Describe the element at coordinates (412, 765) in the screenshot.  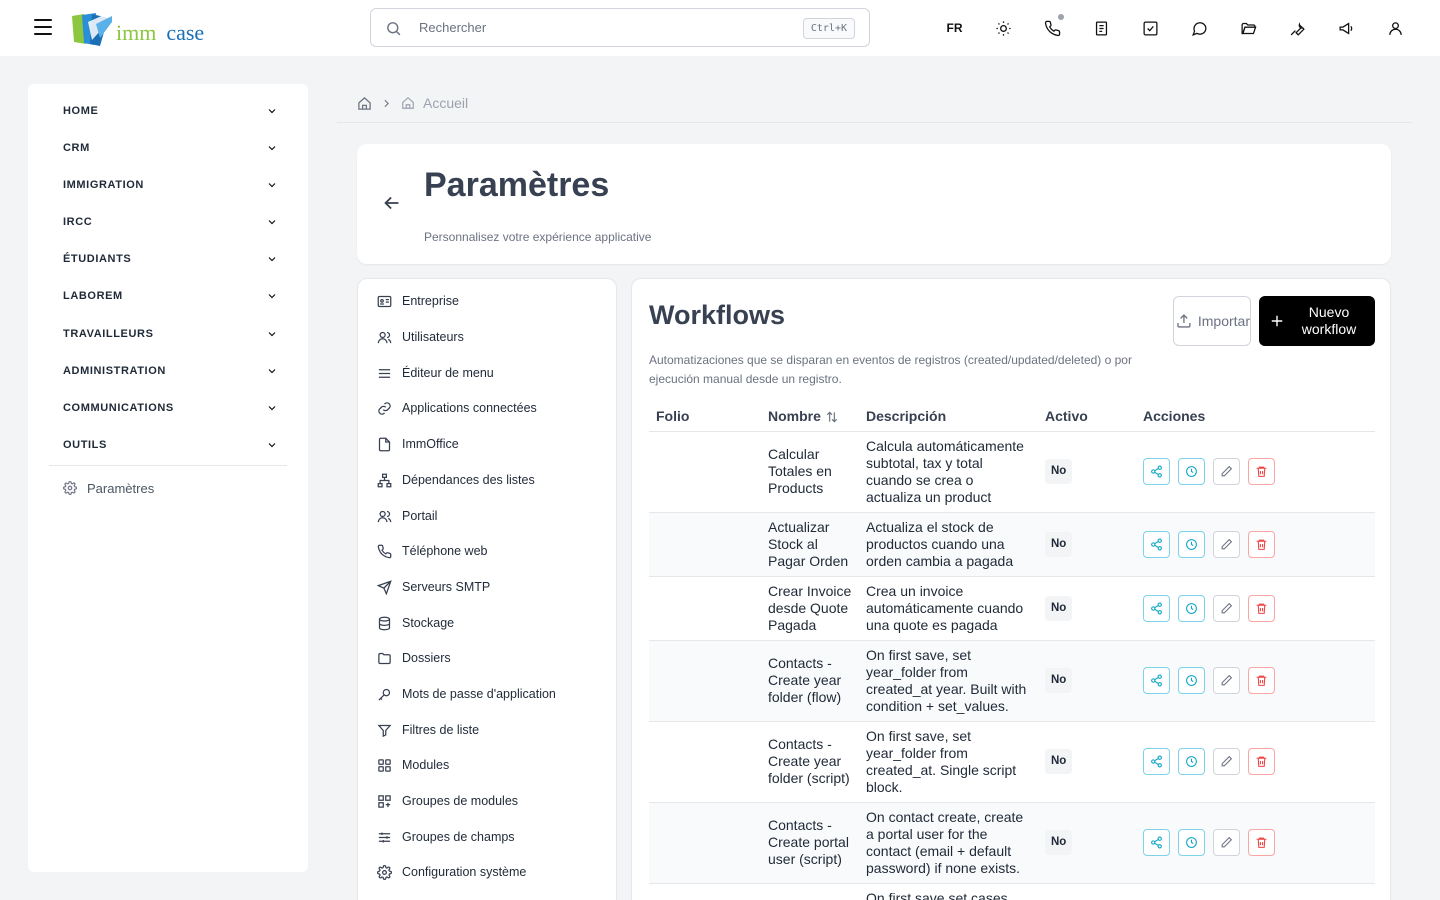
I see `settings-item-modules: Modules` at that location.